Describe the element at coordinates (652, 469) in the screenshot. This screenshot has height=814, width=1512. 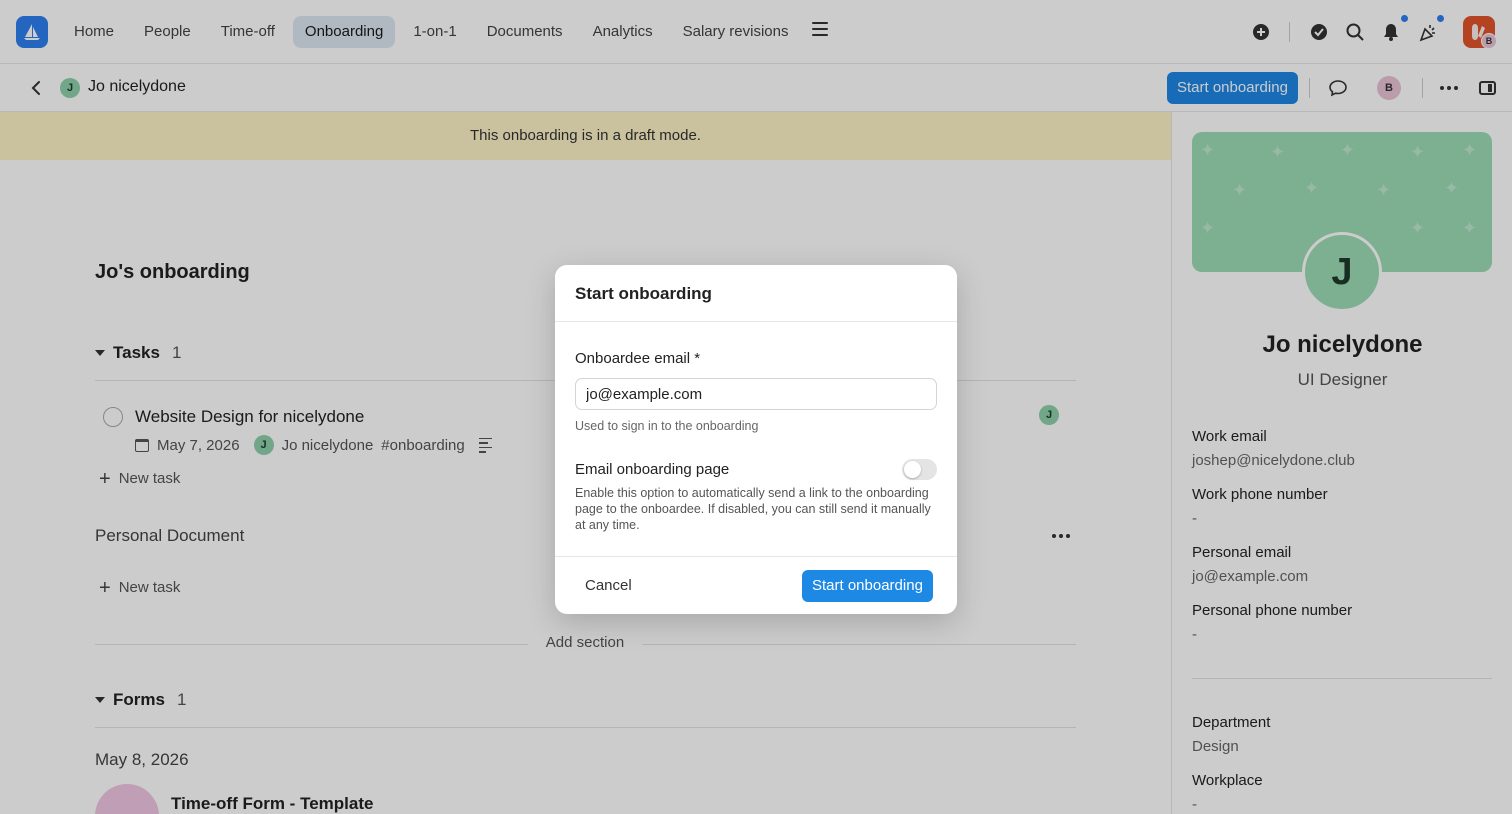
I see `email-onboarding-label: Email onboarding page` at that location.